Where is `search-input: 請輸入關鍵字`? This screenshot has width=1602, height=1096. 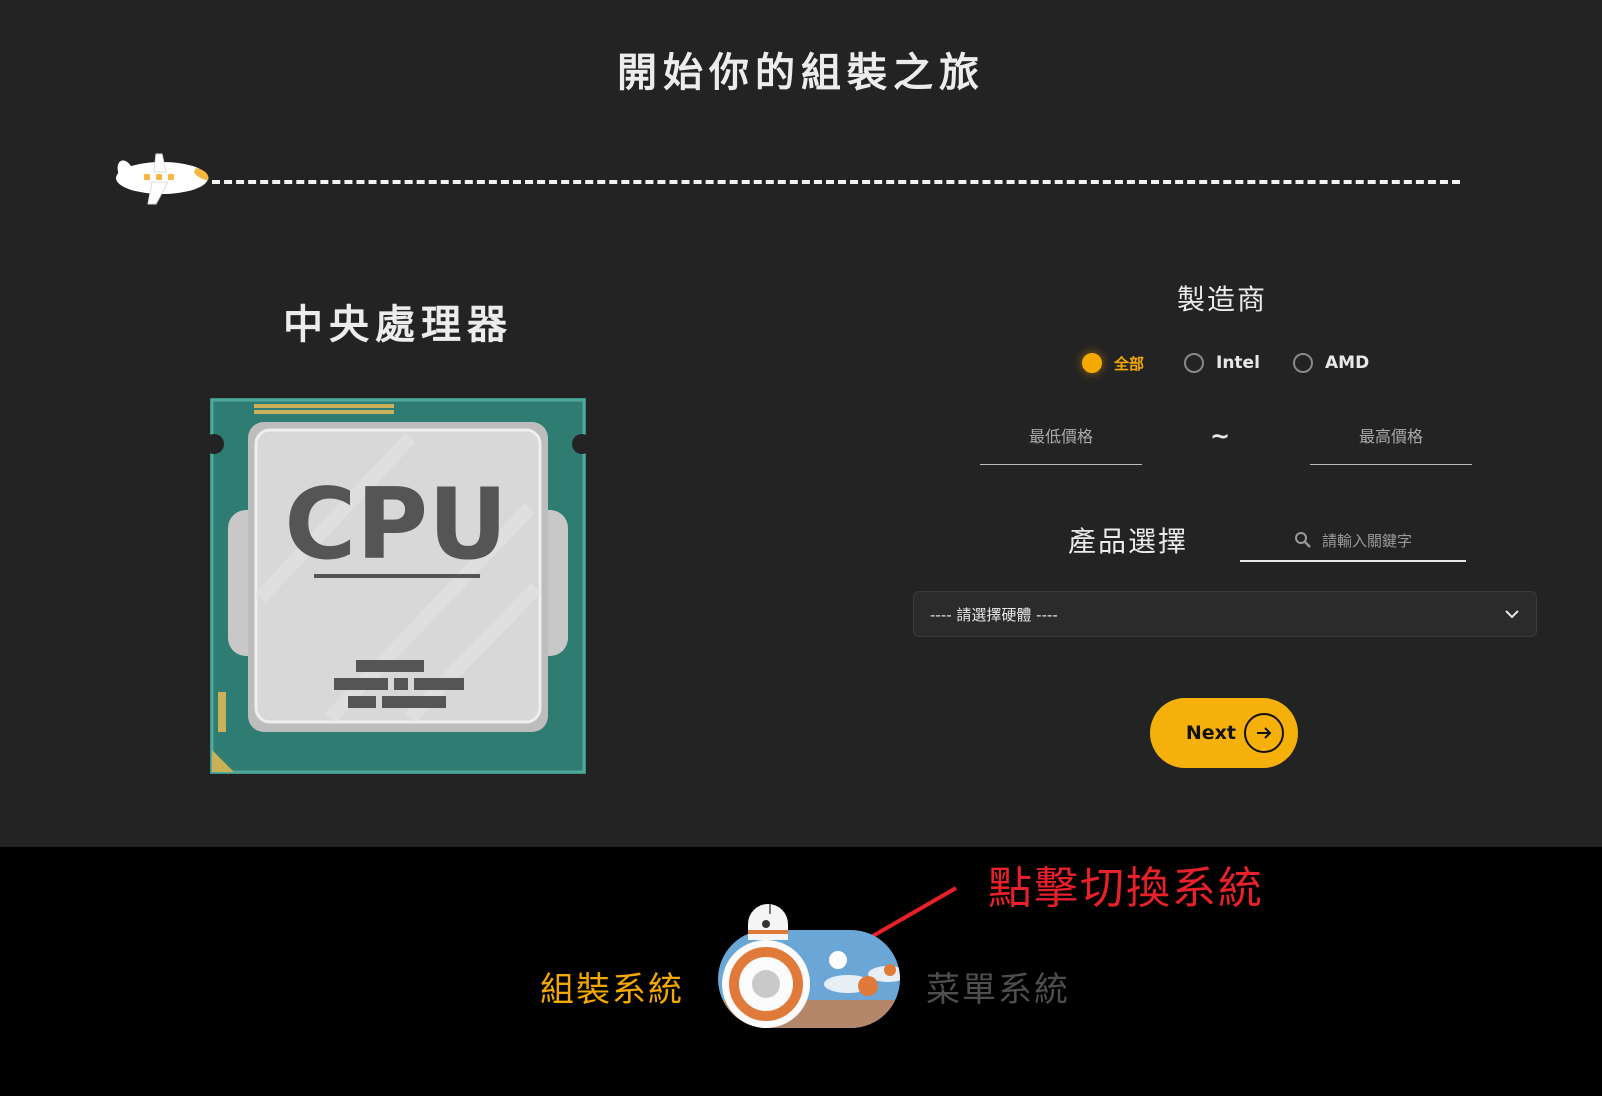
search-input: 請輸入關鍵字 is located at coordinates (1353, 541).